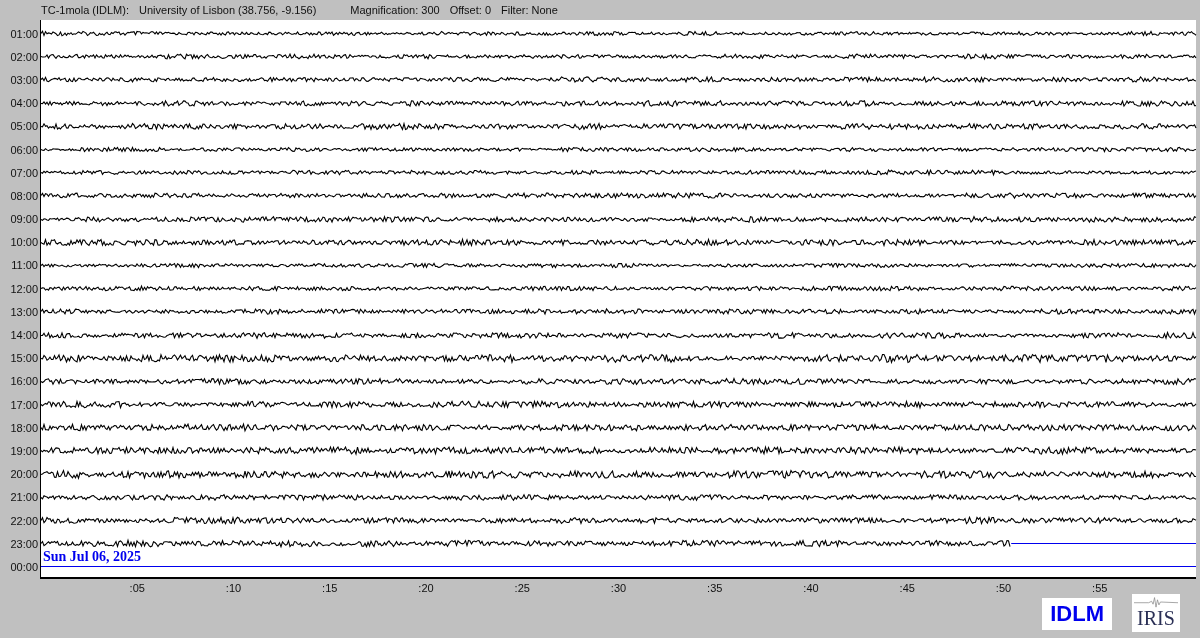 This screenshot has height=638, width=1200. Describe the element at coordinates (395, 10) in the screenshot. I see `magnification-label: Magnification: 300` at that location.